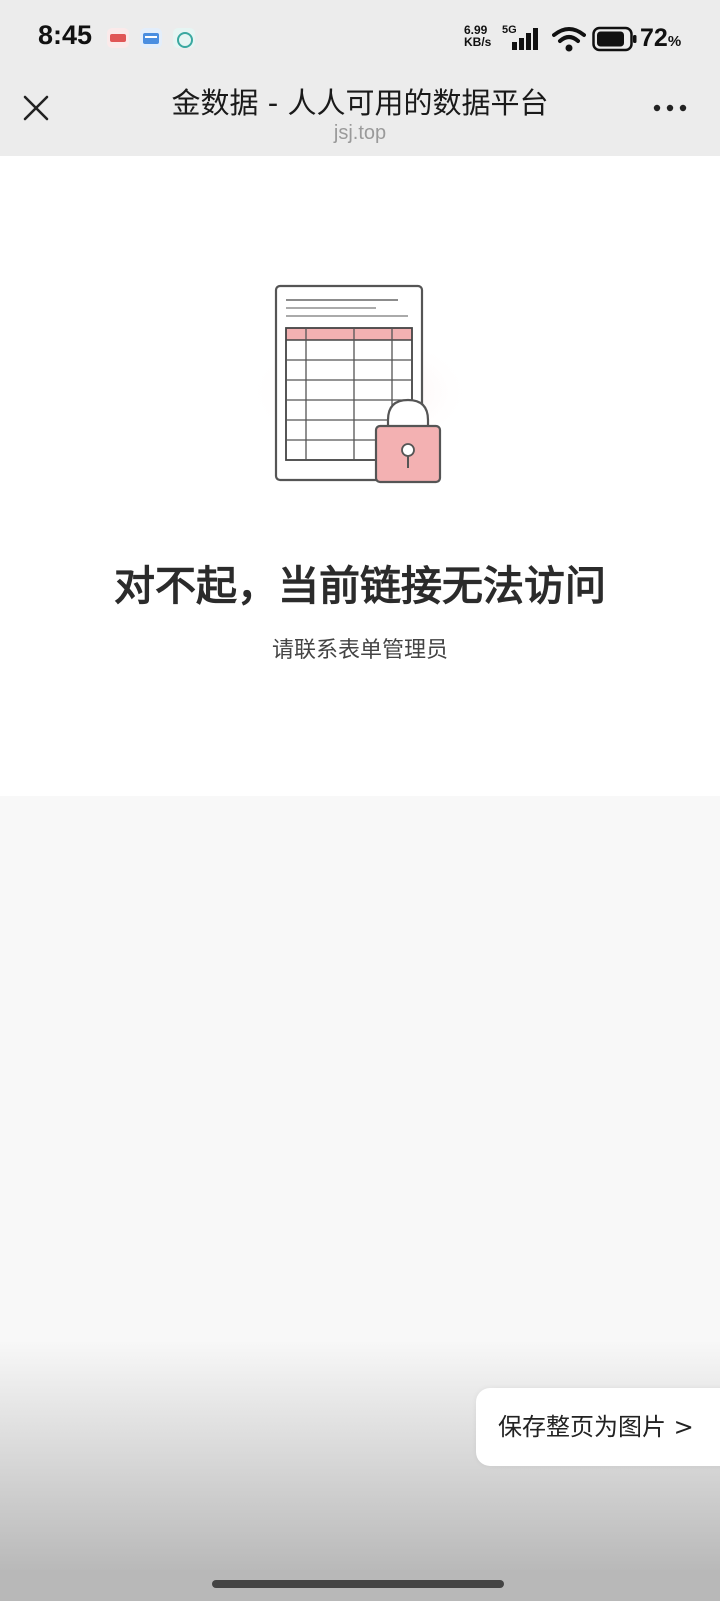 The height and width of the screenshot is (1601, 720). What do you see at coordinates (184, 38) in the screenshot?
I see `chat-app-icon` at bounding box center [184, 38].